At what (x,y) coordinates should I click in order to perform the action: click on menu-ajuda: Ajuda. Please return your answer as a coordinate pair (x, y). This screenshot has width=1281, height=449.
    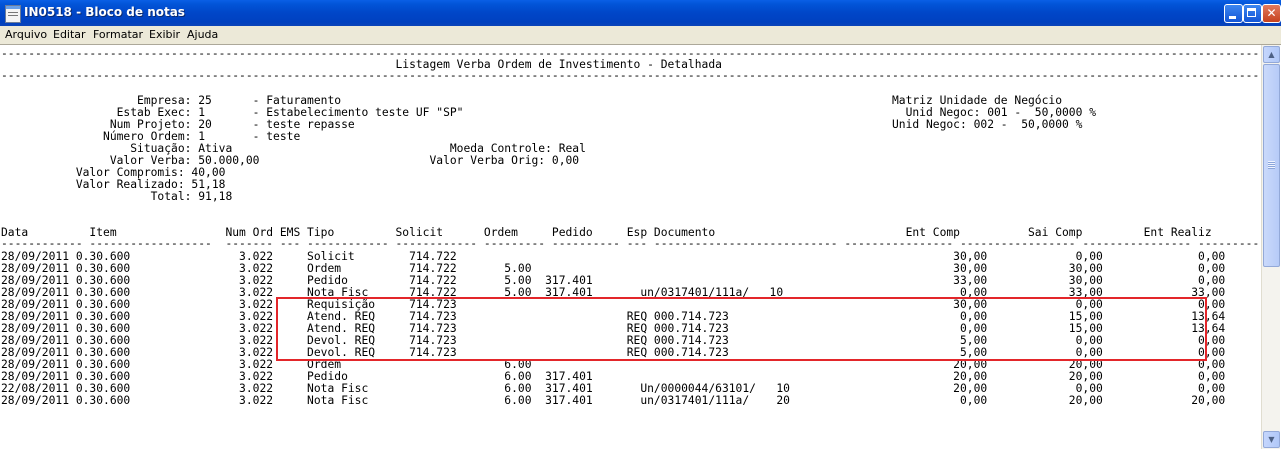
    Looking at the image, I should click on (202, 34).